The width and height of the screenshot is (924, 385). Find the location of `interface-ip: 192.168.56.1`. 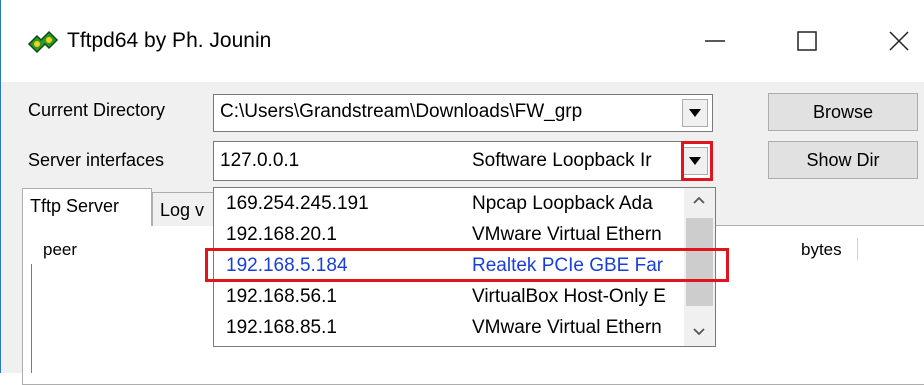

interface-ip: 192.168.56.1 is located at coordinates (281, 296).